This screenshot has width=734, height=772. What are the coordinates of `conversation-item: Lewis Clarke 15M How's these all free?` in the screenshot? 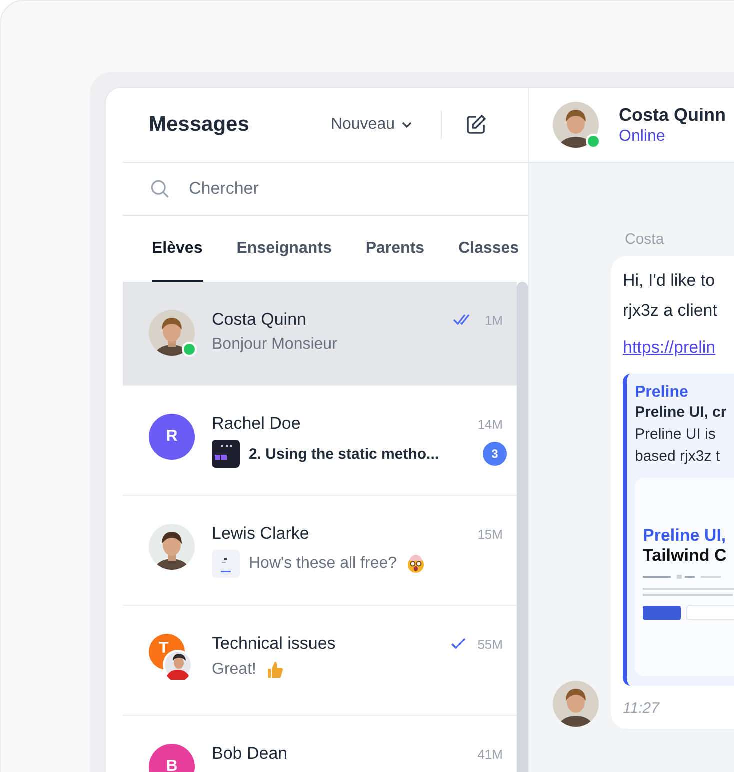 It's located at (320, 551).